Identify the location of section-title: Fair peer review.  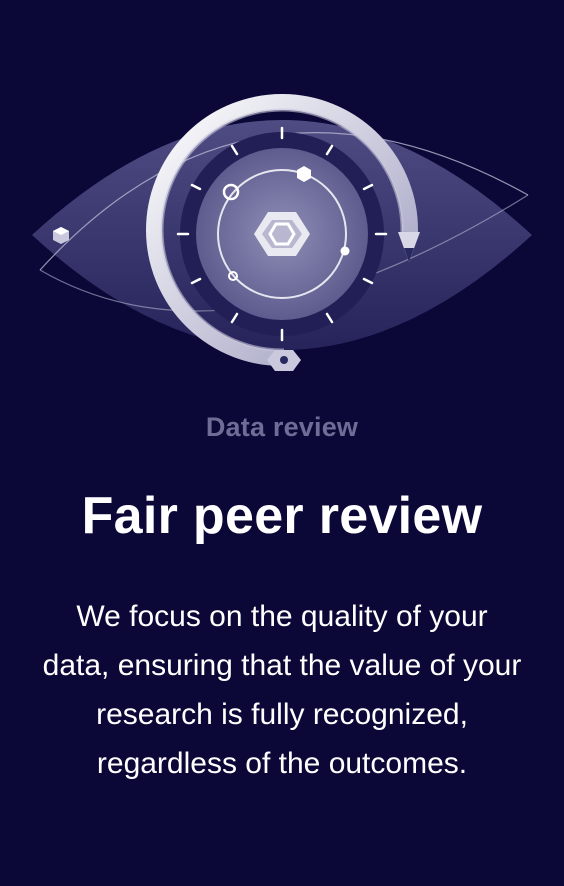
(282, 516).